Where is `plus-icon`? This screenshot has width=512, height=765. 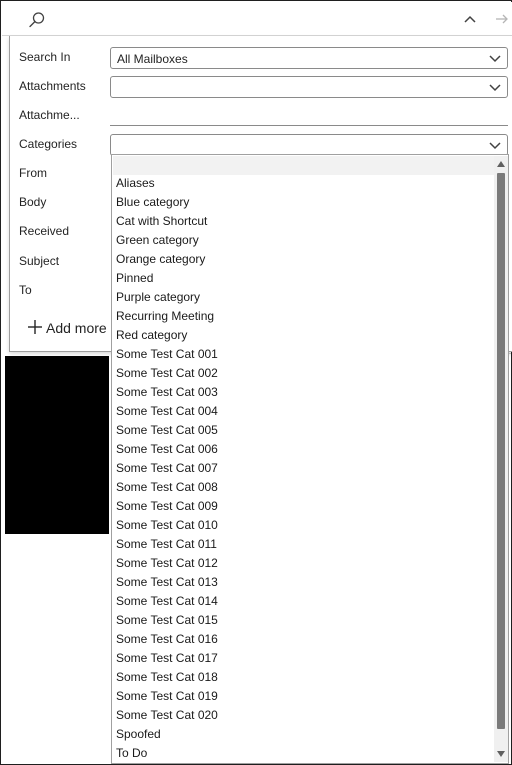
plus-icon is located at coordinates (35, 327).